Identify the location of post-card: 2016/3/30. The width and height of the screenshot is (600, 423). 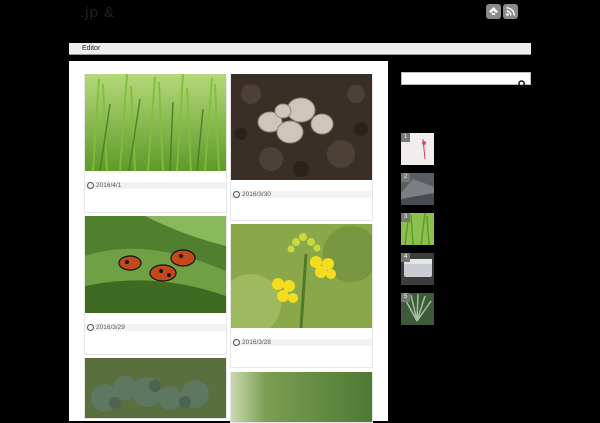
(301, 147).